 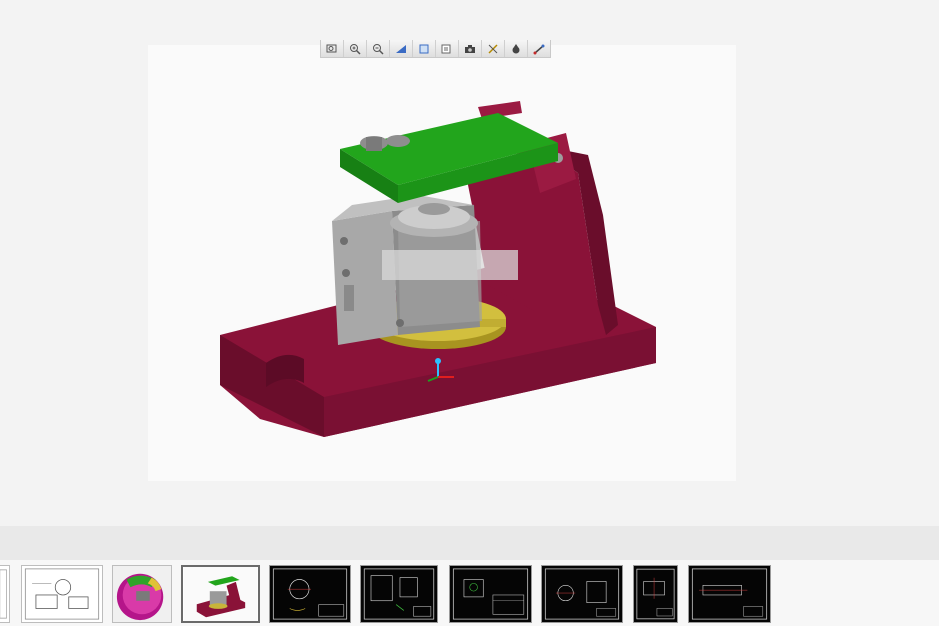 I want to click on layers-button, so click(x=447, y=48).